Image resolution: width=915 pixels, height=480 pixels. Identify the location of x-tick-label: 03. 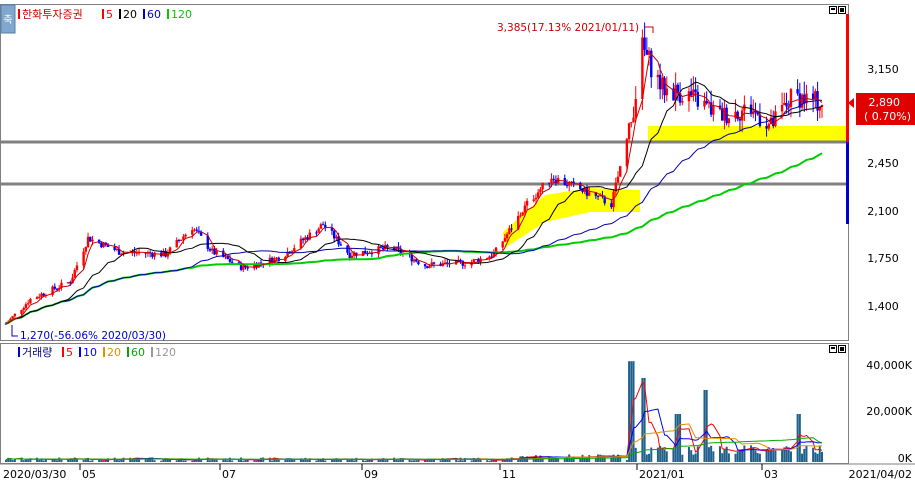
(771, 474).